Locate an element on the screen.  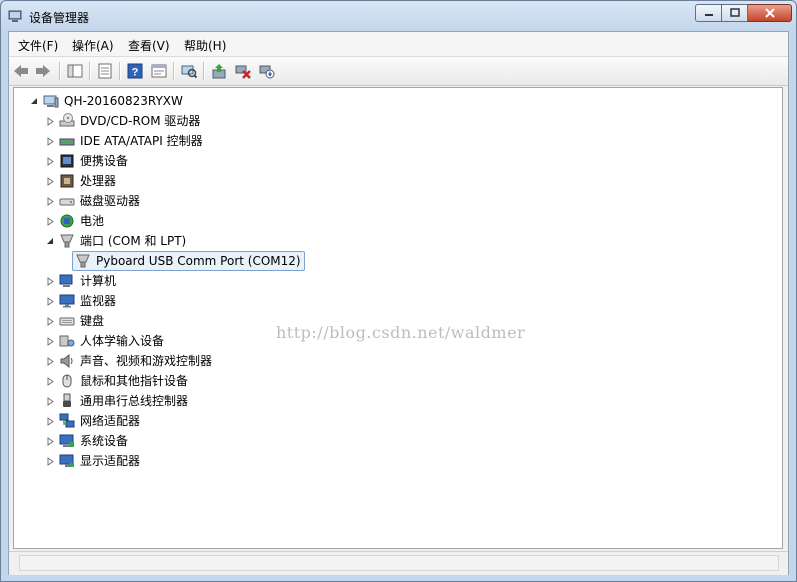
menu-bar: 文件(F) 操作(A) 查看(V) 帮助(H) is located at coordinates (398, 44).